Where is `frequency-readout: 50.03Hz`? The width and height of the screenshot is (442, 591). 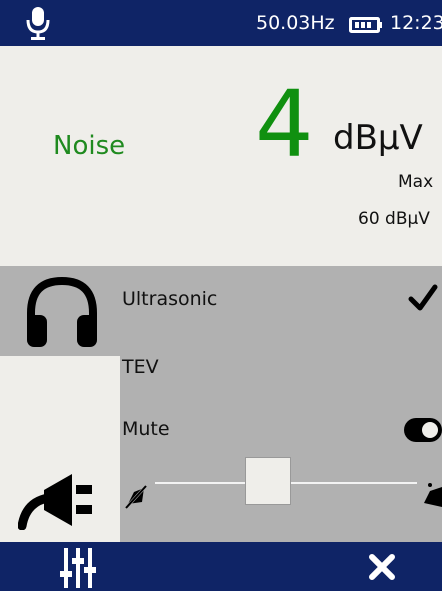 frequency-readout: 50.03Hz is located at coordinates (295, 23).